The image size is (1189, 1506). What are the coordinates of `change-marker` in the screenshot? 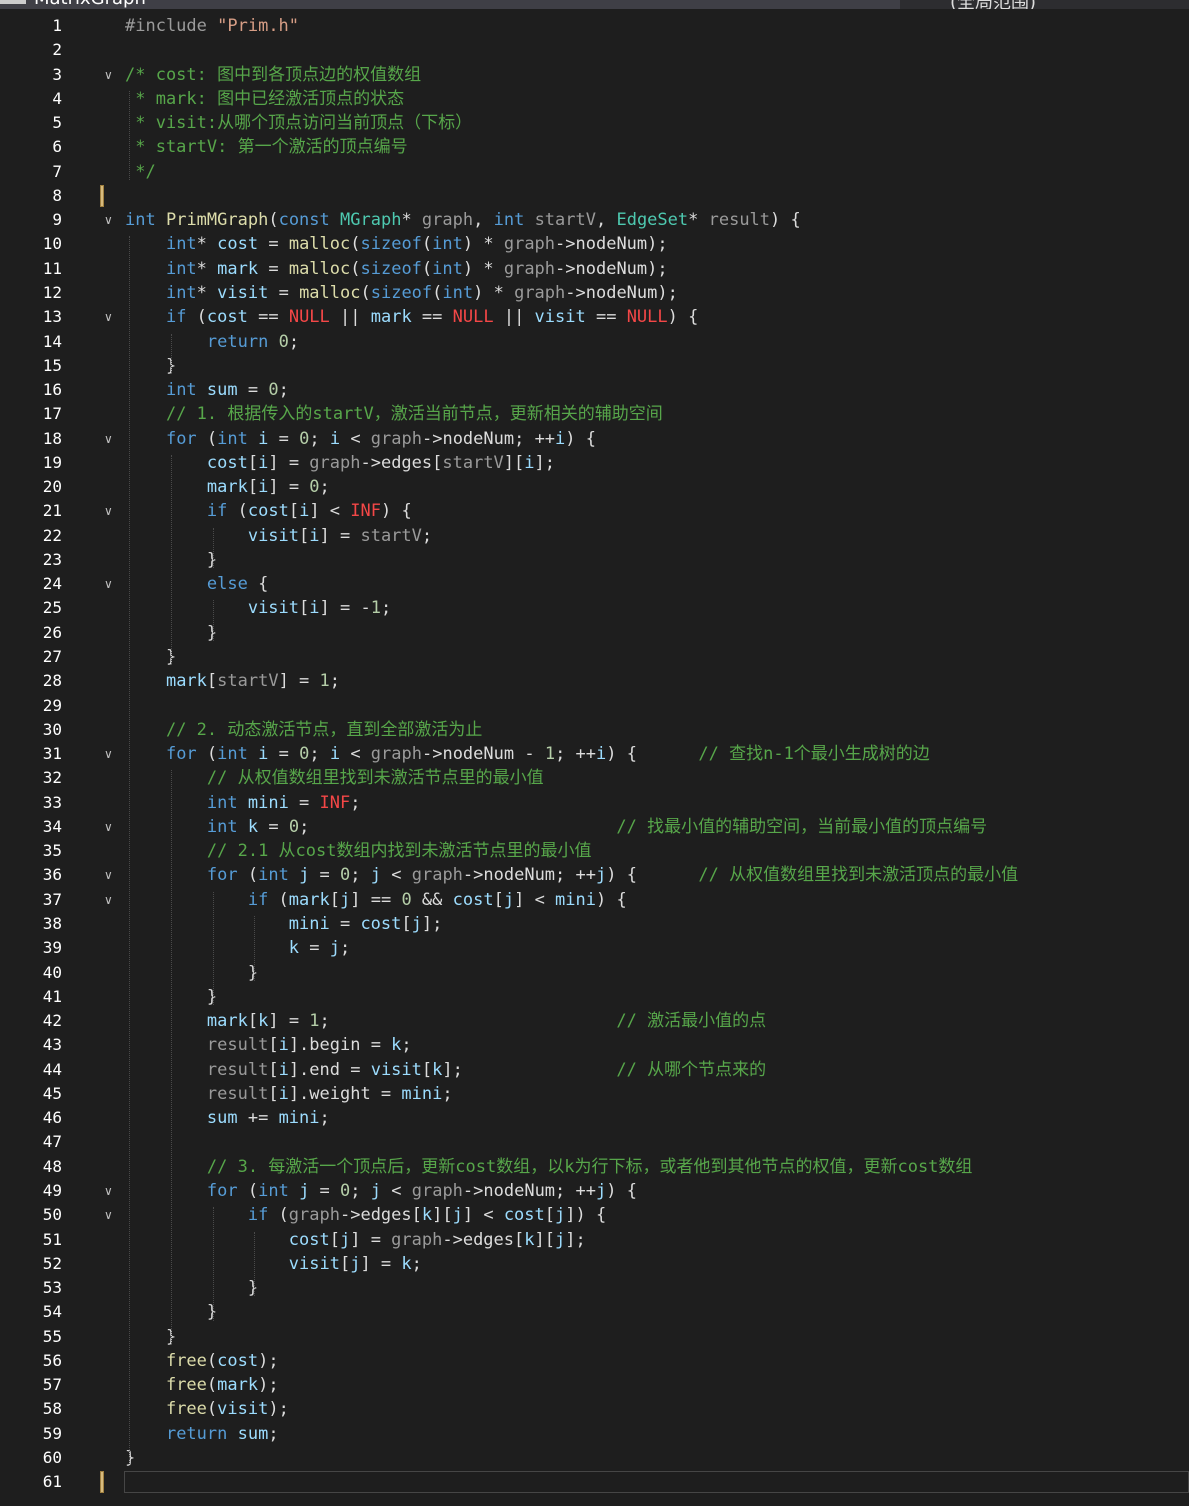 It's located at (102, 196).